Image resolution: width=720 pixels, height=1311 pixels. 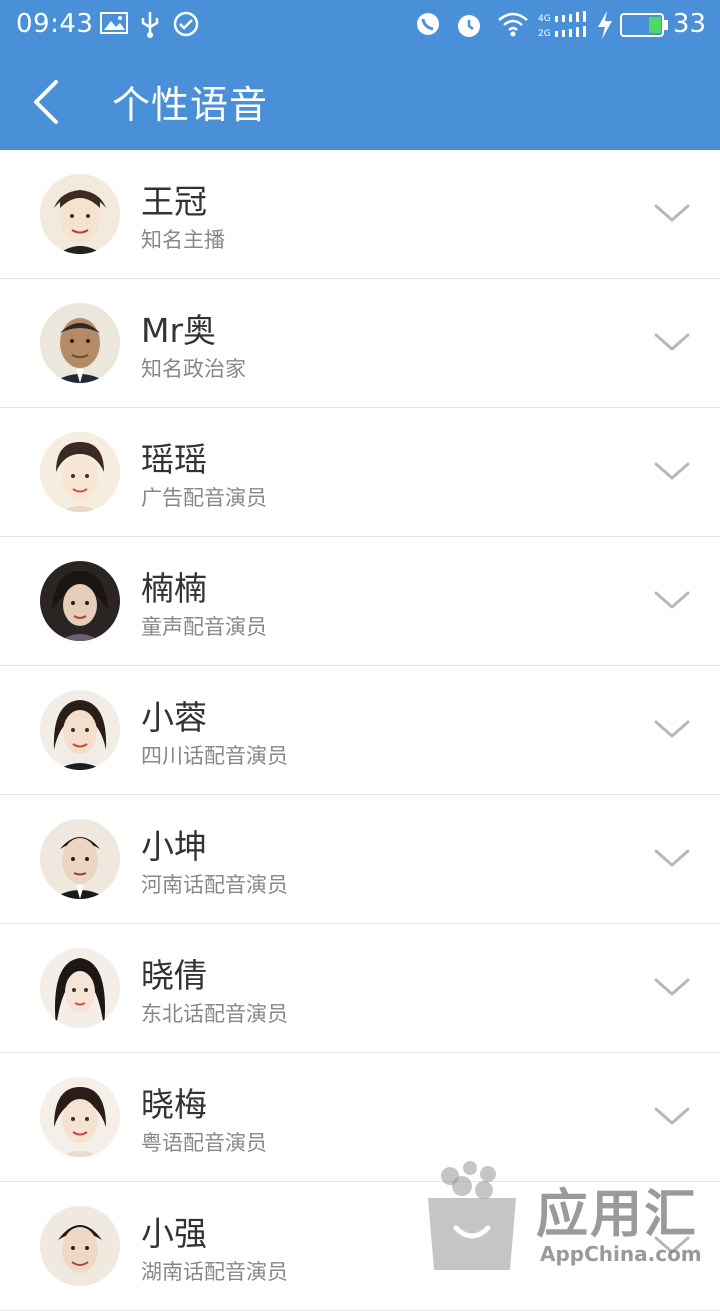 What do you see at coordinates (544, 34) in the screenshot?
I see `svg-text: 2G` at bounding box center [544, 34].